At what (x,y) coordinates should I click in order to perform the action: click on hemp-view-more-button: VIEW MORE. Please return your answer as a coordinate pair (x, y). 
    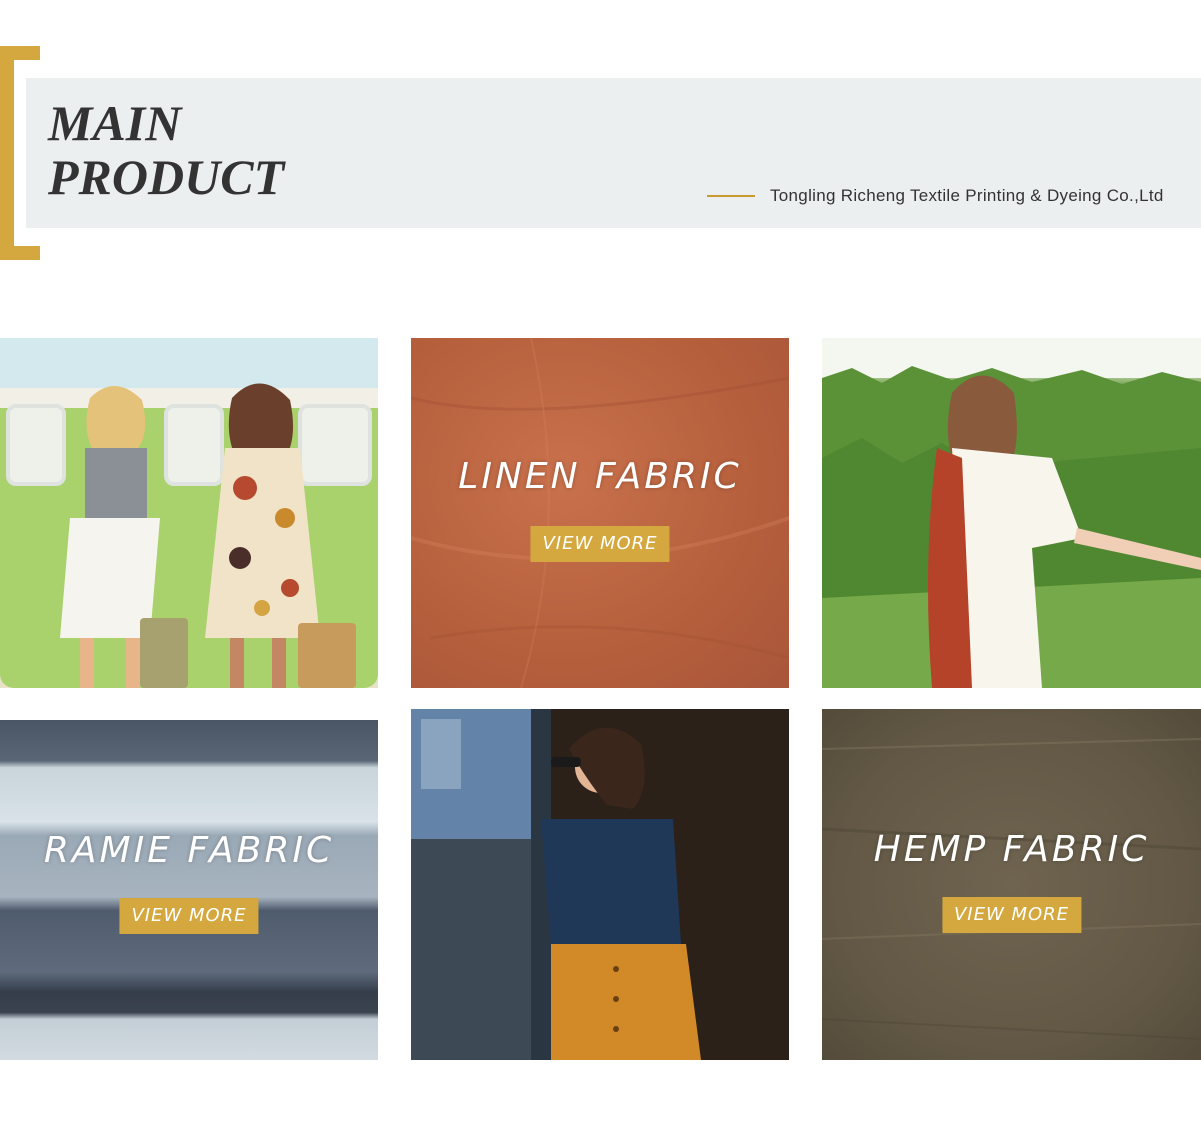
    Looking at the image, I should click on (1011, 915).